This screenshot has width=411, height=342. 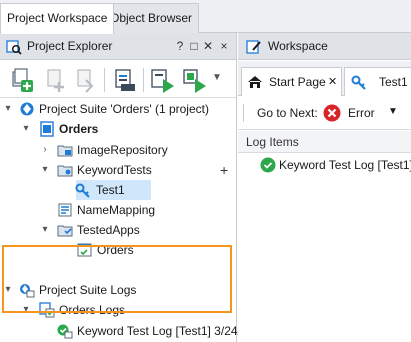 I want to click on tree-label: TestedApps, so click(x=108, y=230).